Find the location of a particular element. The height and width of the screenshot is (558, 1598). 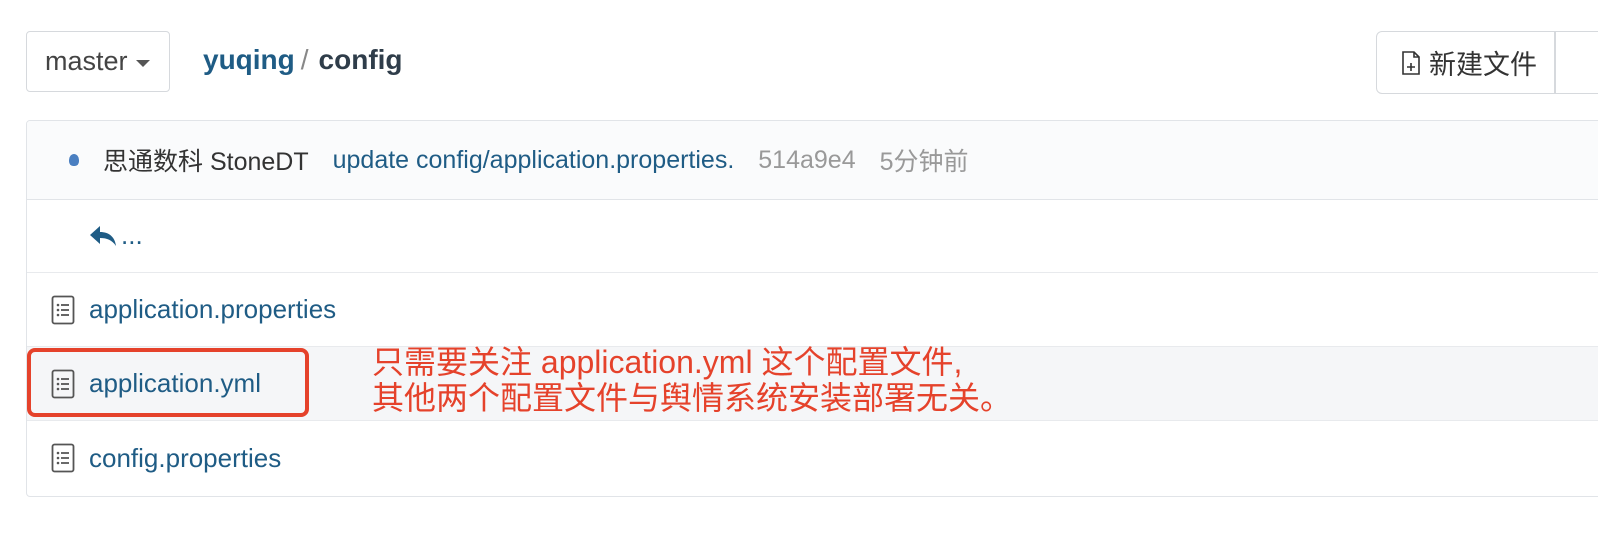

breadcrumb: yuqing / config is located at coordinates (303, 60).